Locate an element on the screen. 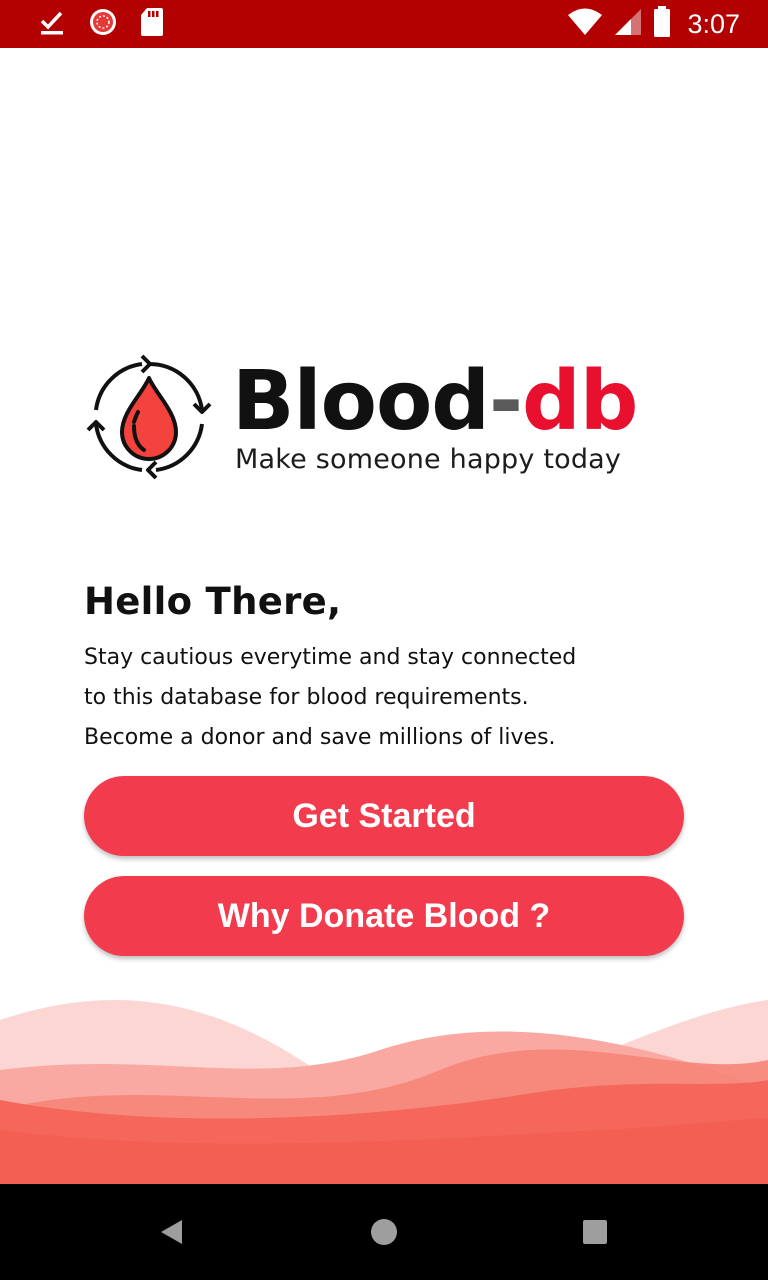  status-bar: 3:07 is located at coordinates (384, 24).